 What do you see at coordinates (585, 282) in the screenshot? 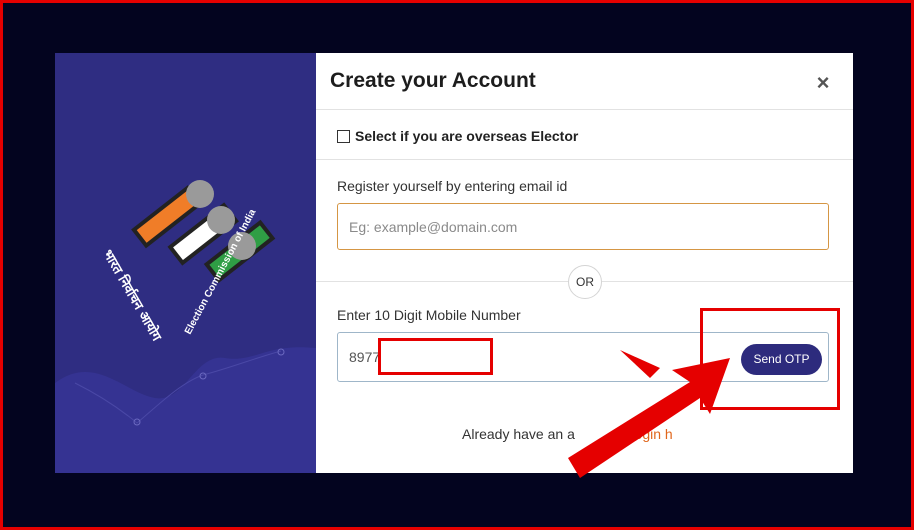
I see `or-separator: OR` at bounding box center [585, 282].